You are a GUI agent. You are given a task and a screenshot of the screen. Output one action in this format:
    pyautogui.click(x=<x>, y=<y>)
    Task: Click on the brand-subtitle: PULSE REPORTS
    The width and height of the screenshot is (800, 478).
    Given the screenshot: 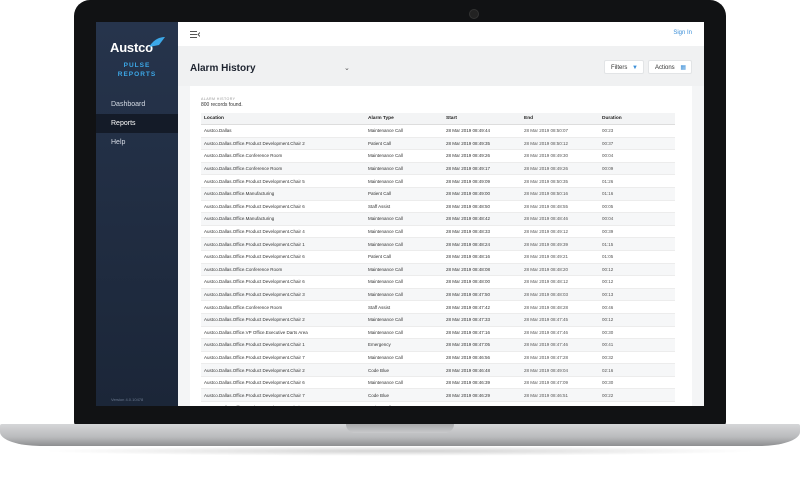 What is the action you would take?
    pyautogui.click(x=137, y=70)
    